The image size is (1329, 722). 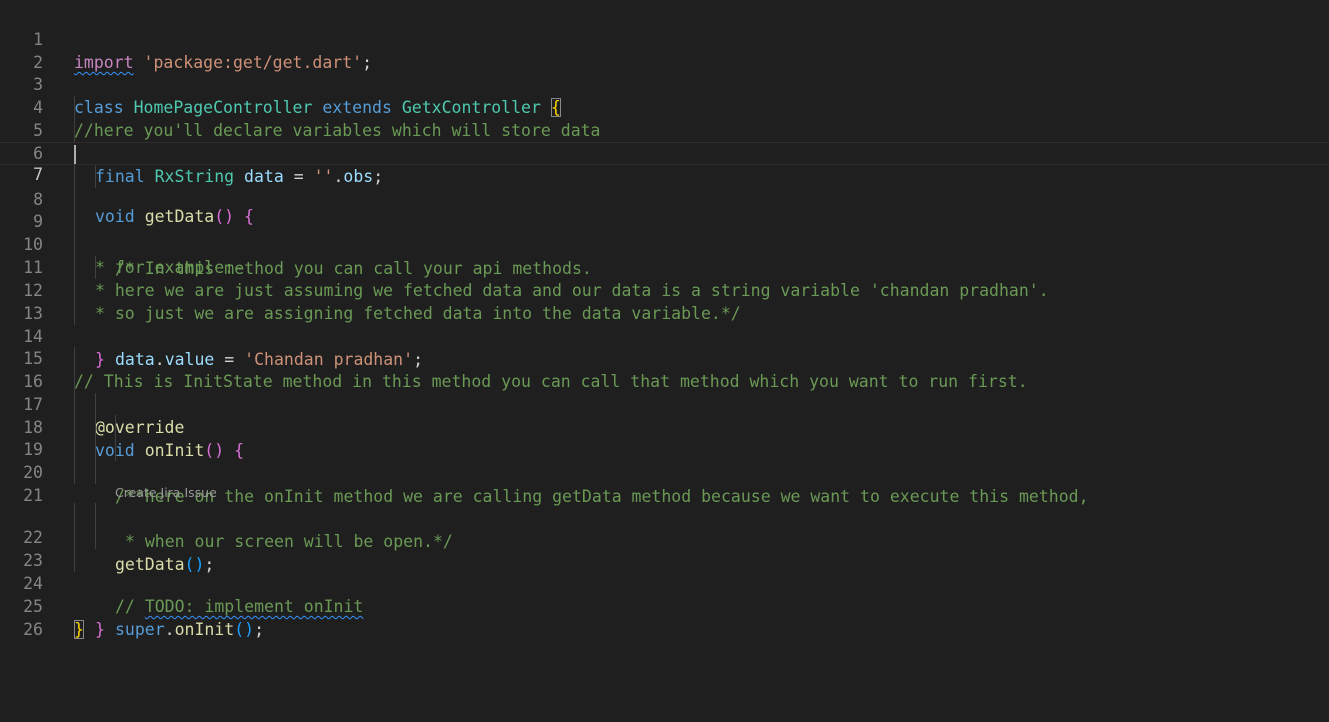 I want to click on code-line-13: 13 }, so click(x=664, y=324).